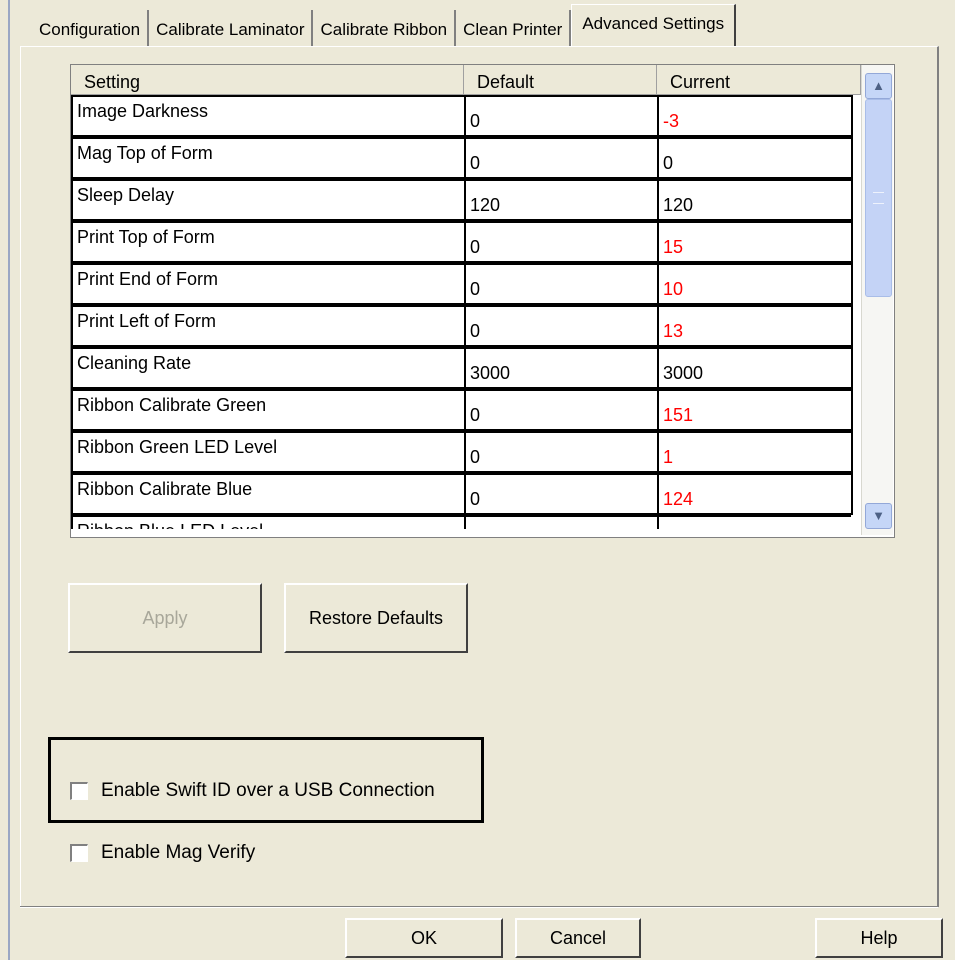  I want to click on table-row: Ribbon Blue LED Level, so click(461, 522).